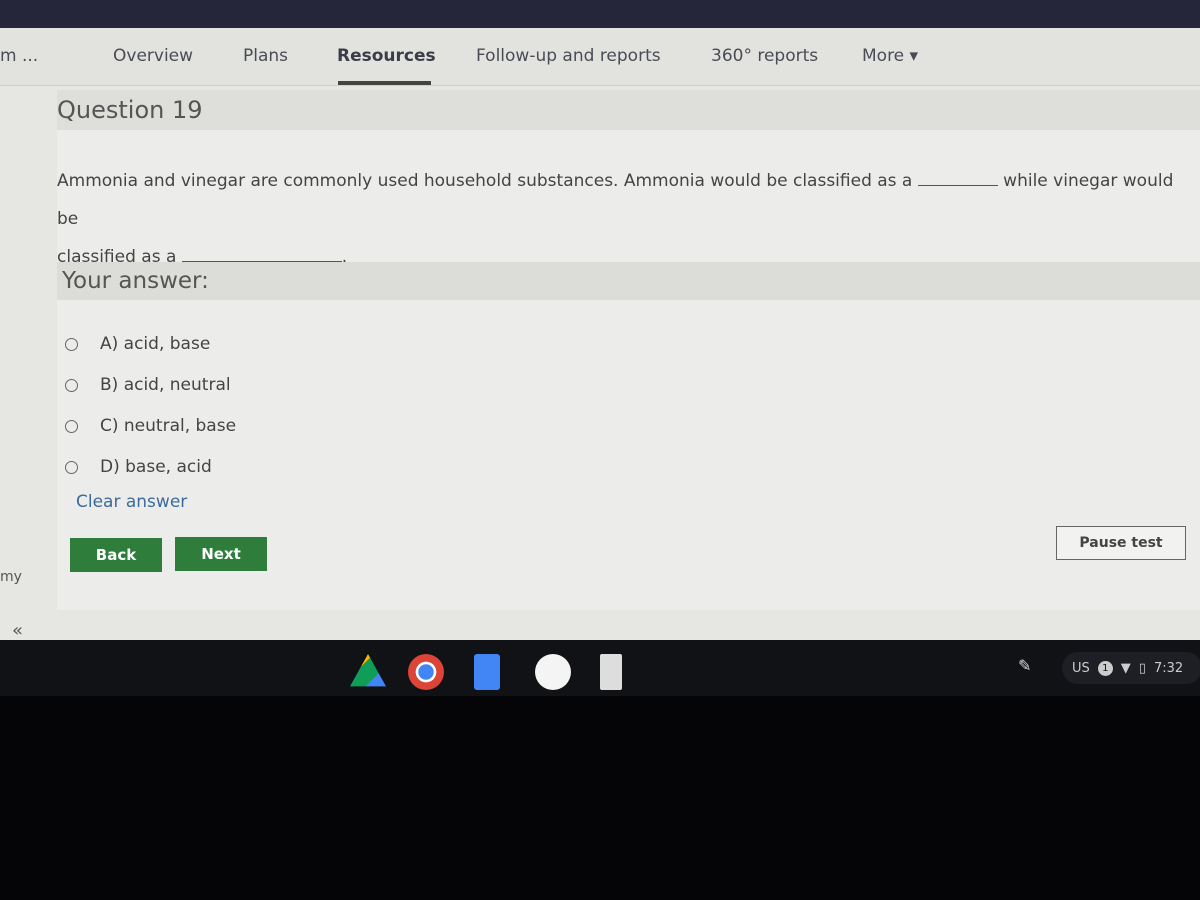 The image size is (1200, 900). What do you see at coordinates (11, 577) in the screenshot?
I see `sidebar-text: my` at bounding box center [11, 577].